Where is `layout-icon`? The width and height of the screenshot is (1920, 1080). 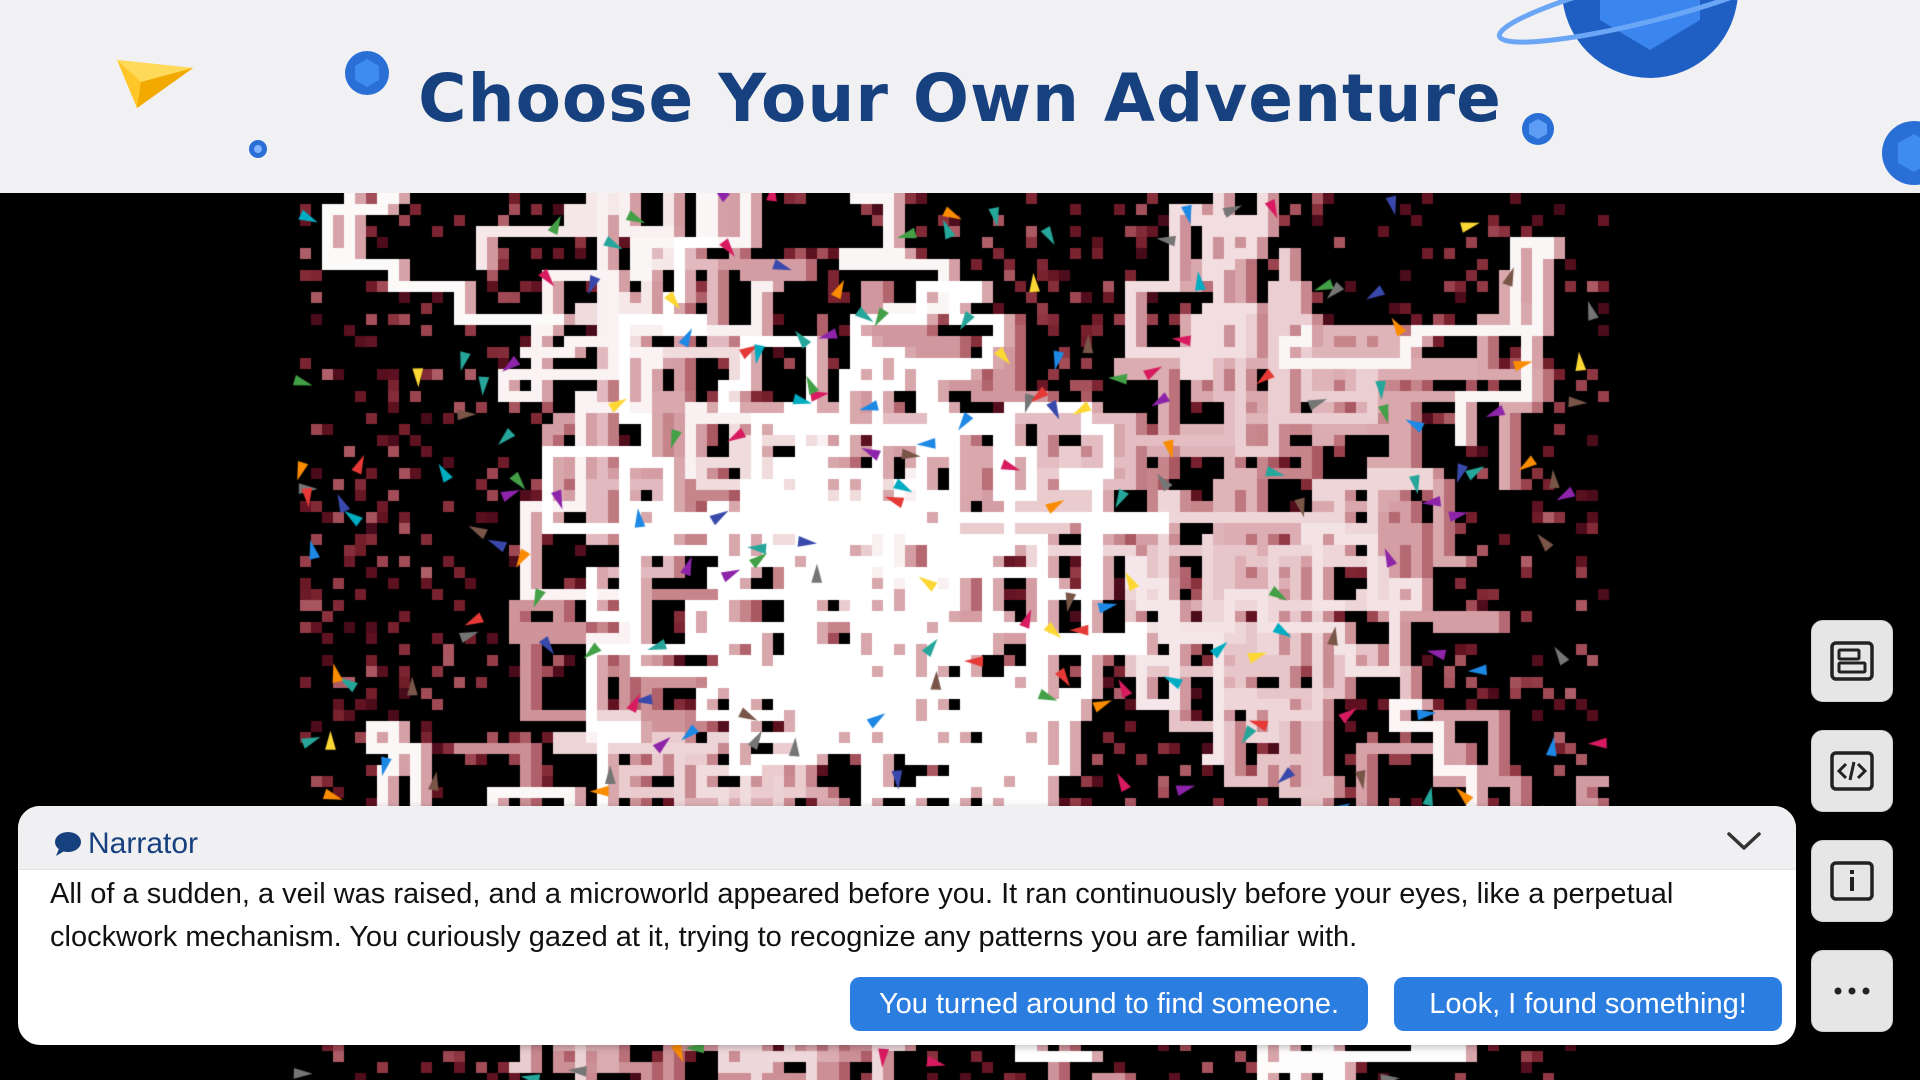
layout-icon is located at coordinates (1852, 661).